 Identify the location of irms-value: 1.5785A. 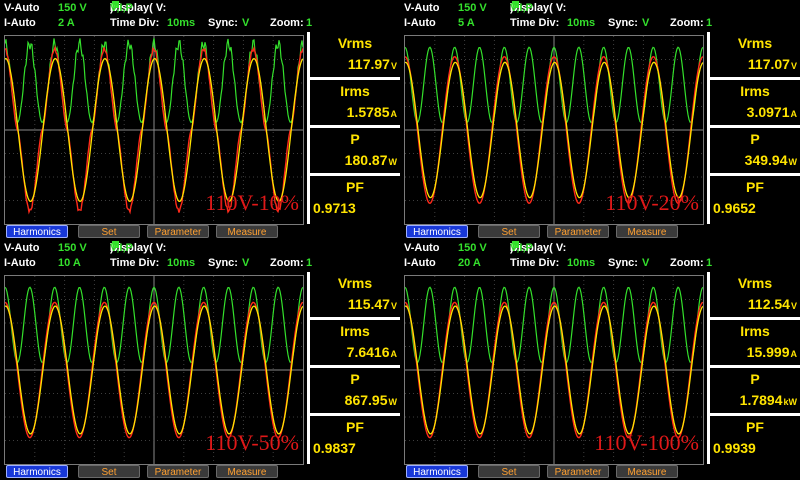
(353, 112).